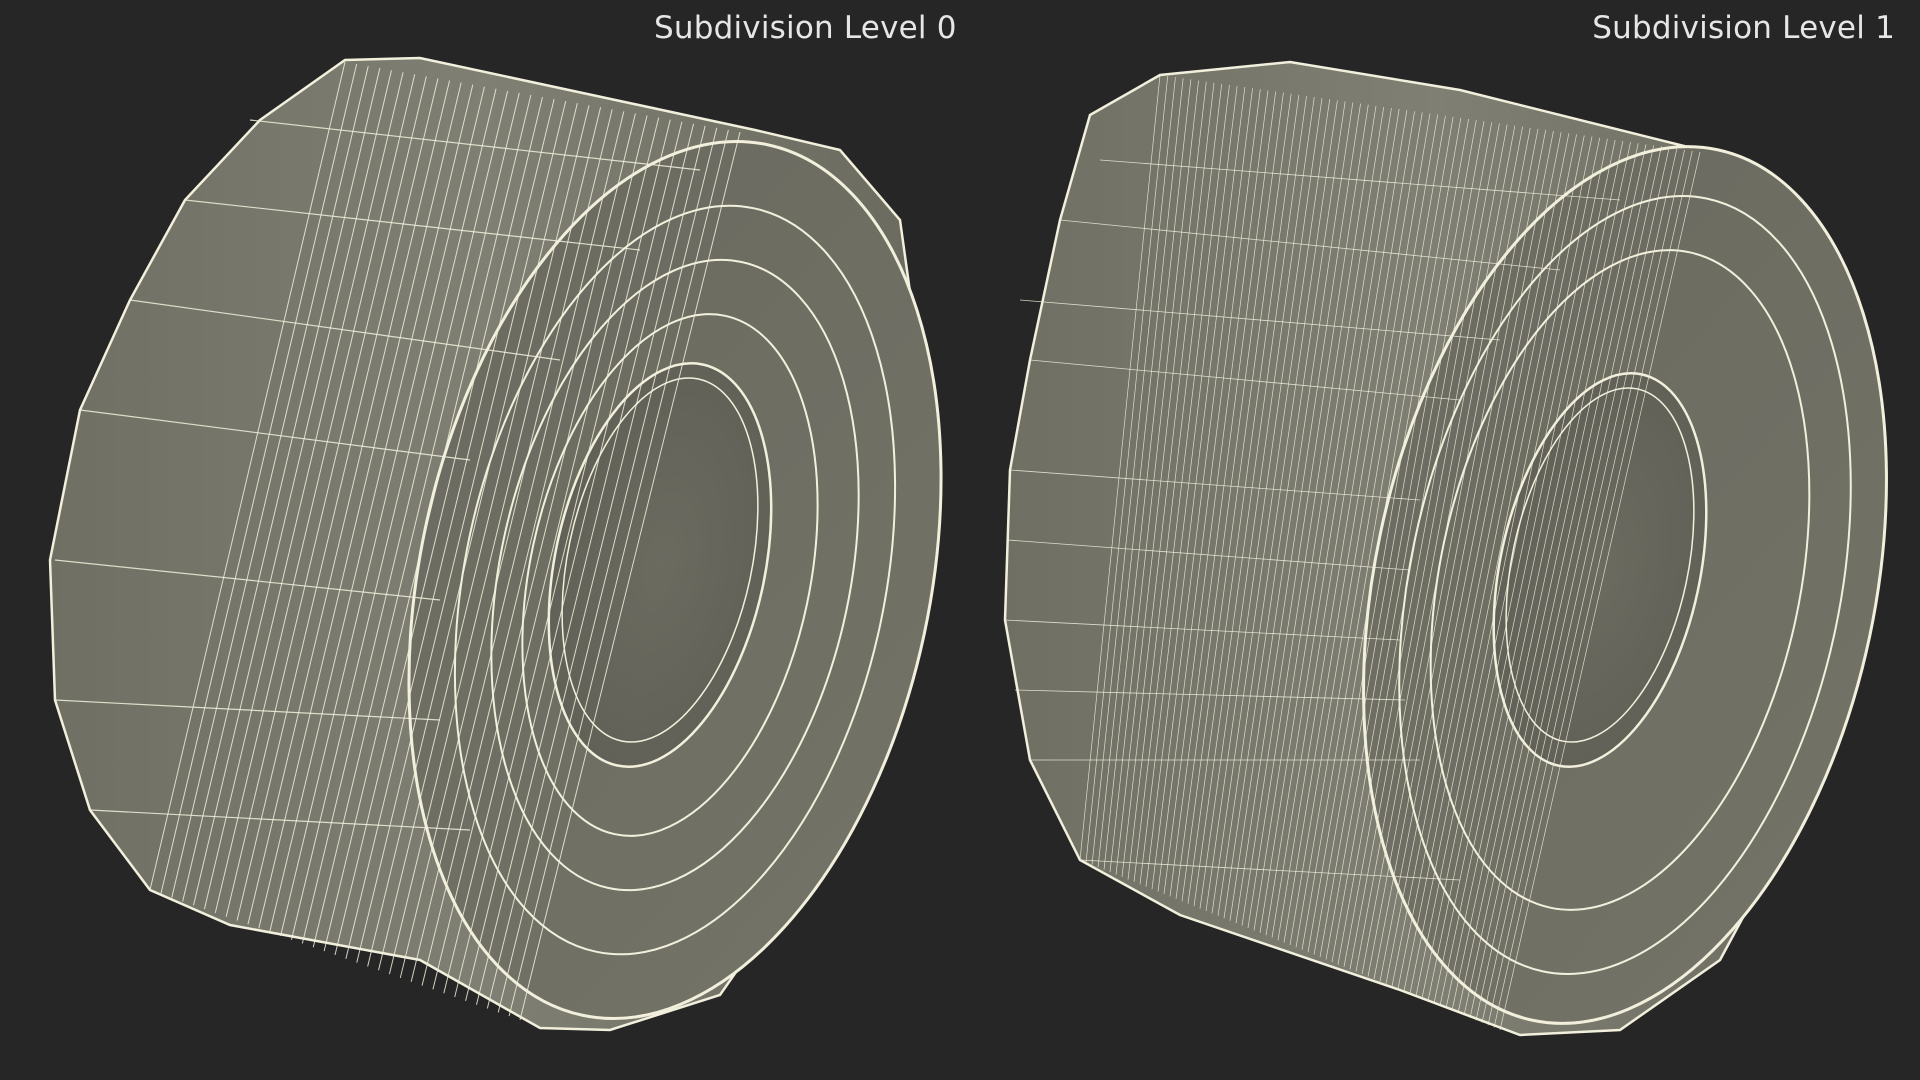 The width and height of the screenshot is (1920, 1080). What do you see at coordinates (805, 28) in the screenshot?
I see `subdivision-level-0-label: Subdivision Level 0` at bounding box center [805, 28].